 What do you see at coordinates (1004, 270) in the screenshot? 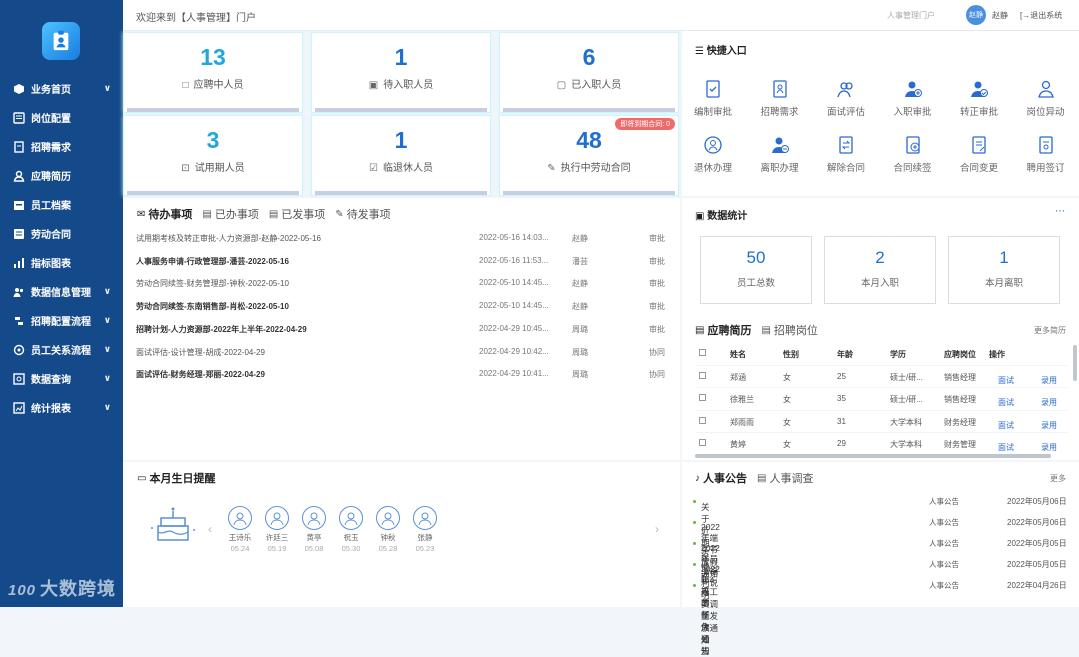
I see `datastat-card: 1 本月离职` at bounding box center [1004, 270].